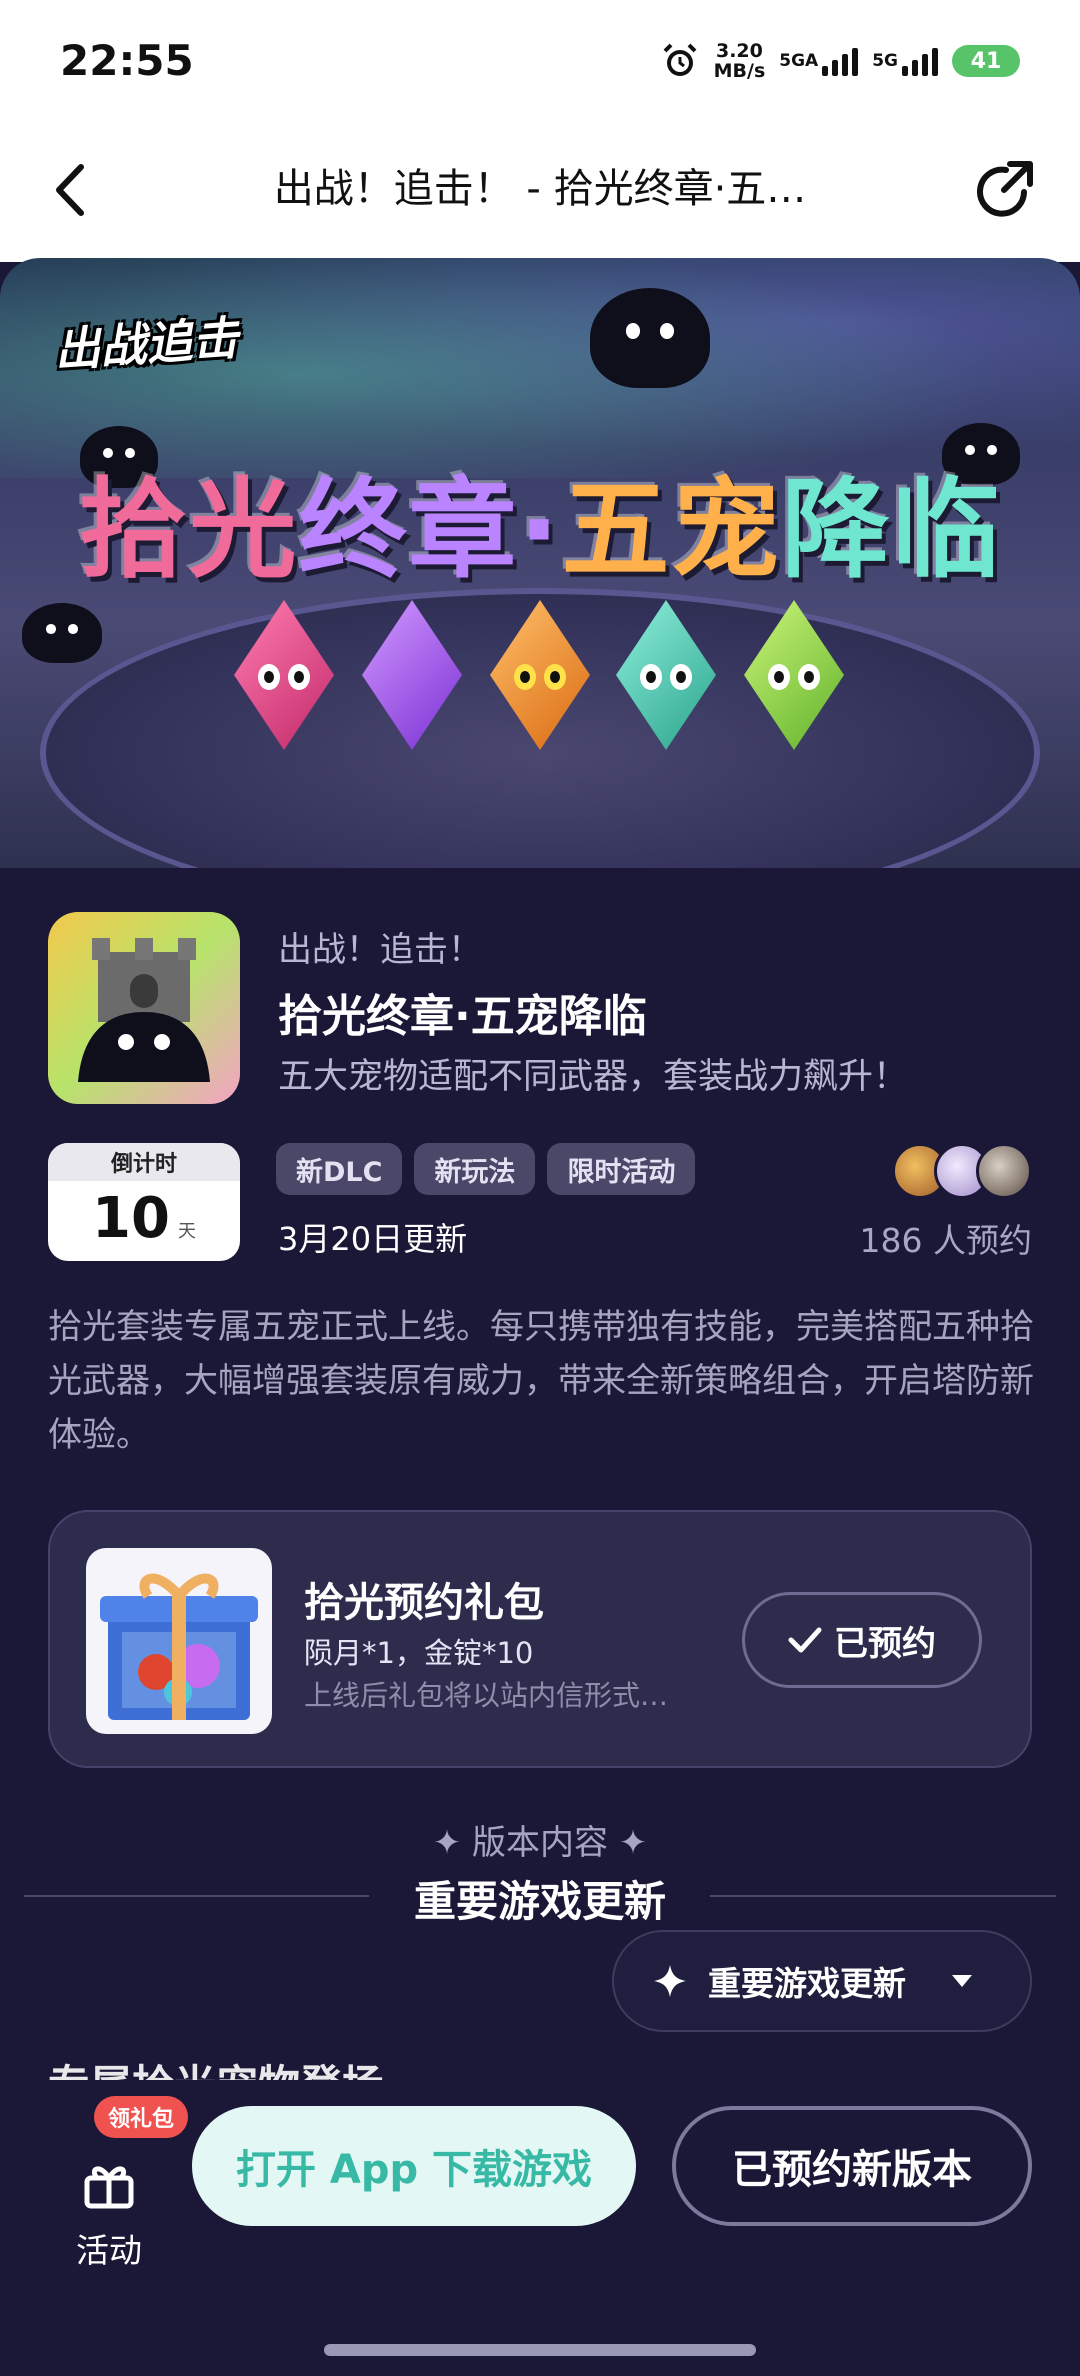  I want to click on tag-new-dlc: 新DLC, so click(339, 1169).